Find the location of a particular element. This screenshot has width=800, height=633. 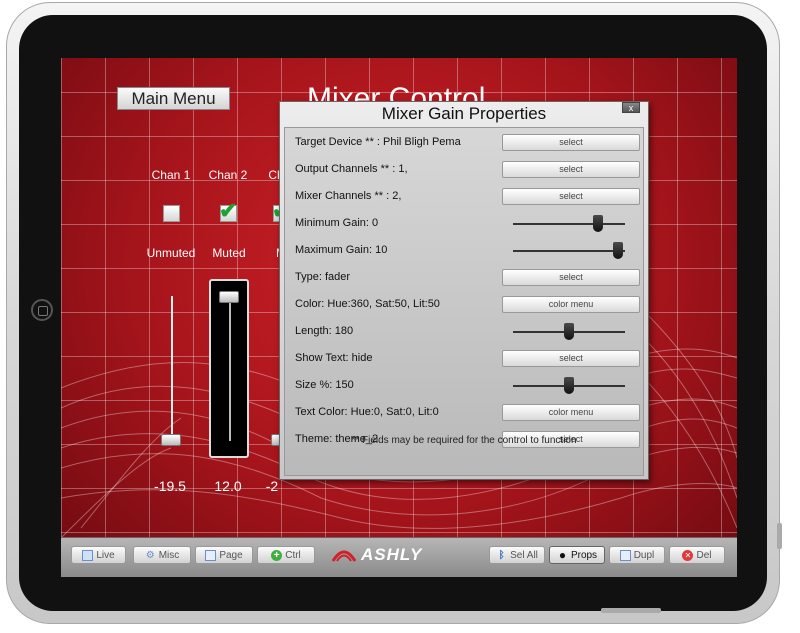

home-button is located at coordinates (42, 310).